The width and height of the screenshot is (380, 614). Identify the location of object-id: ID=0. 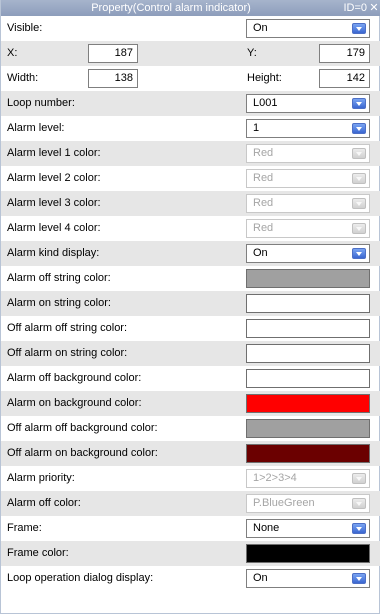
(355, 8).